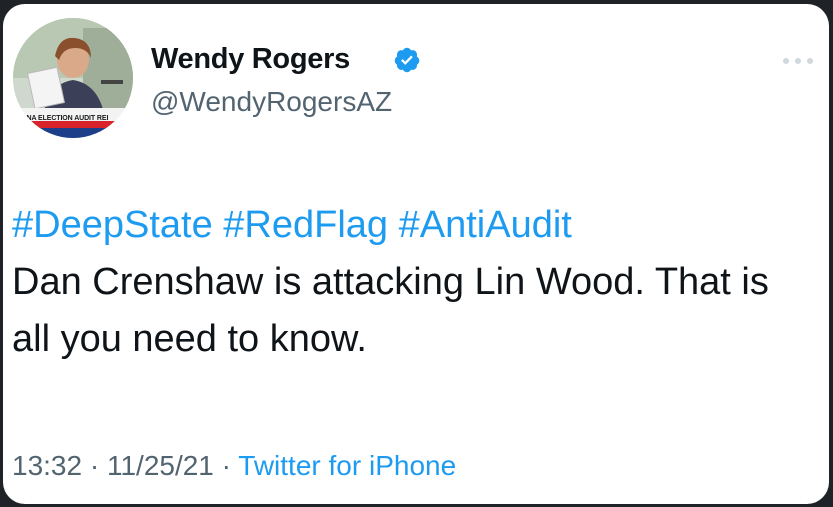  I want to click on hashtag-link: #AntiAudit, so click(485, 225).